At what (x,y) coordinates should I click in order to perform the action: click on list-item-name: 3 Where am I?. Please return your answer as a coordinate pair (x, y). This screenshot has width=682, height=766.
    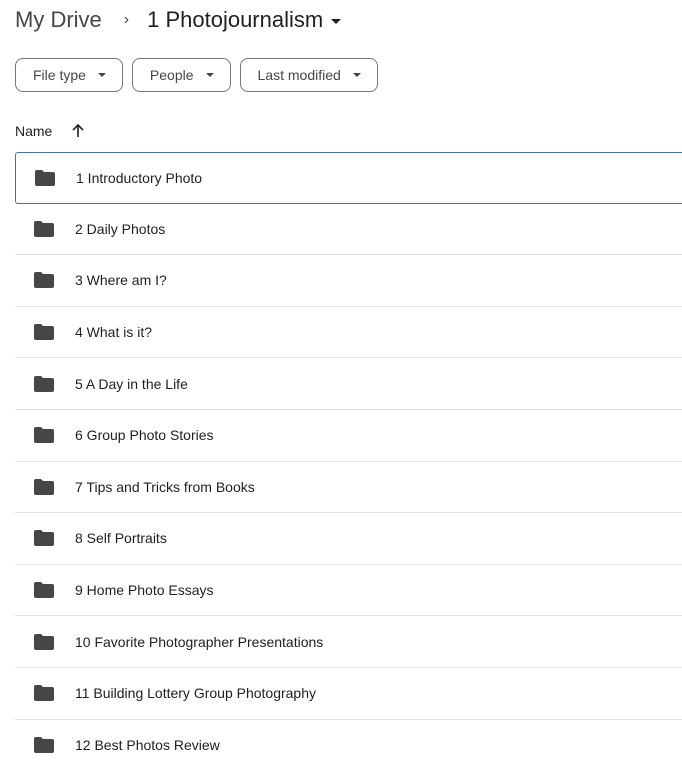
    Looking at the image, I should click on (121, 280).